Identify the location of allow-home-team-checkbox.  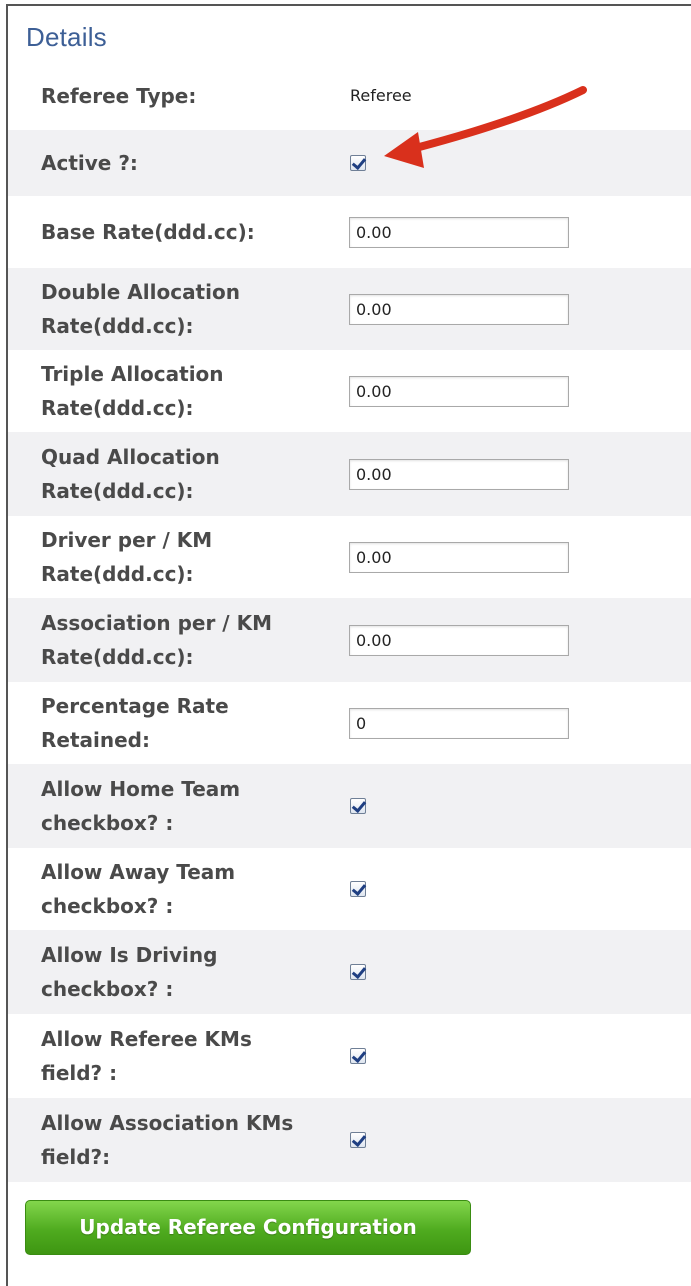
(358, 805).